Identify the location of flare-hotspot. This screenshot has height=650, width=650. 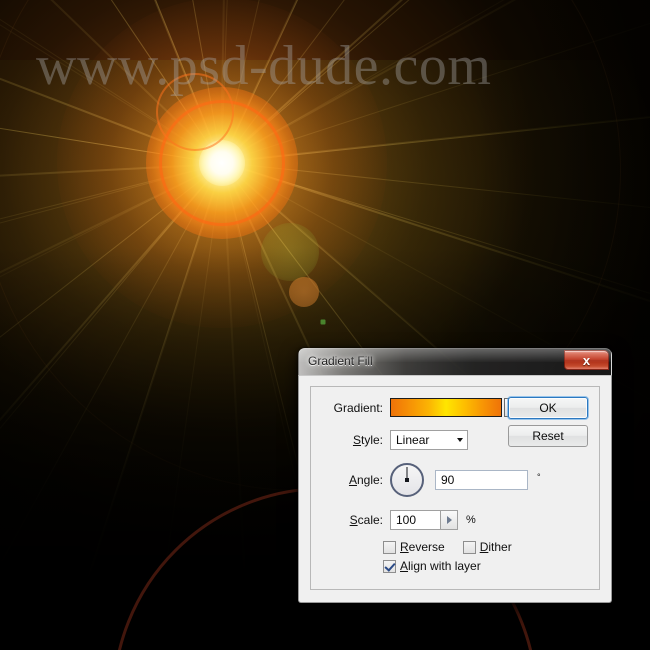
(222, 163).